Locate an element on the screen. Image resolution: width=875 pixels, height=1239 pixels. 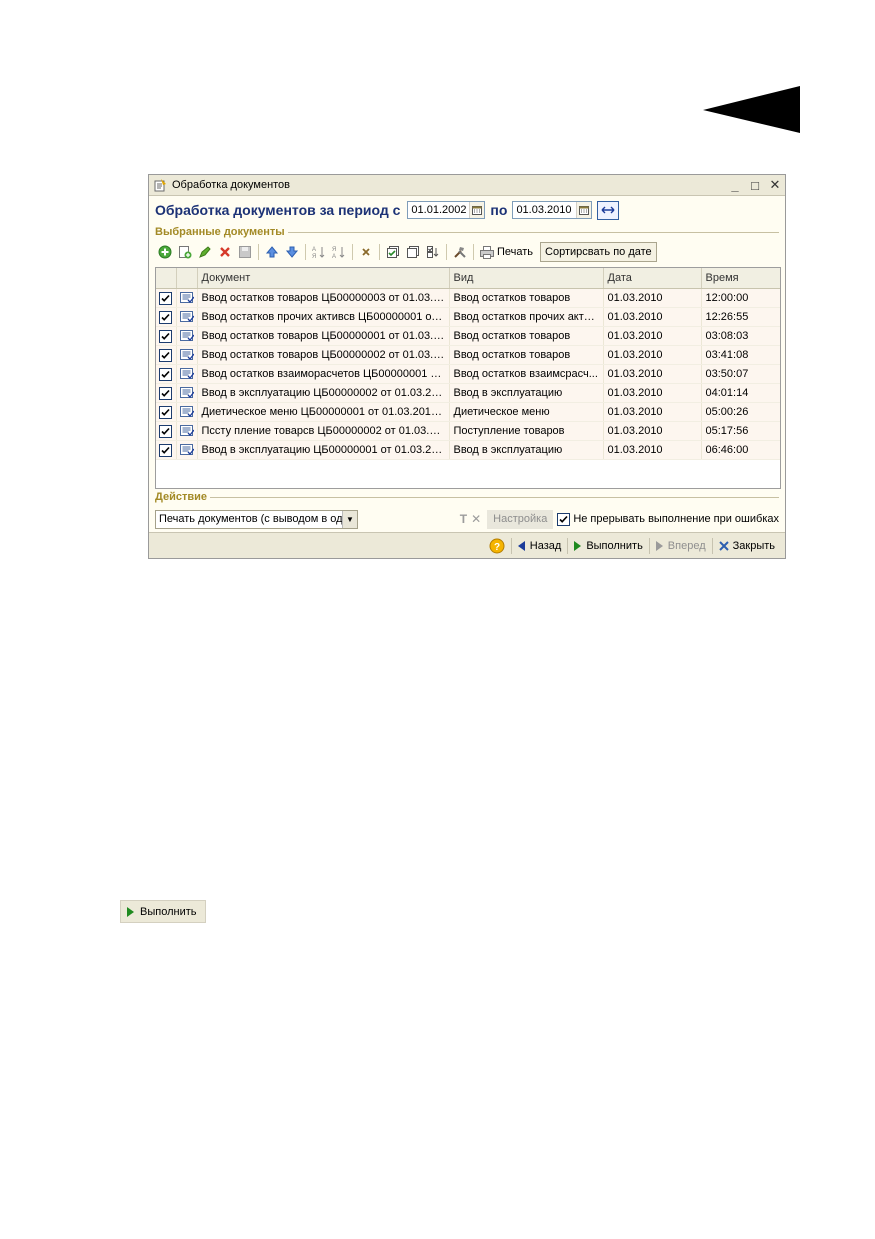
period-label: Обработка документов за период с is located at coordinates (278, 210).